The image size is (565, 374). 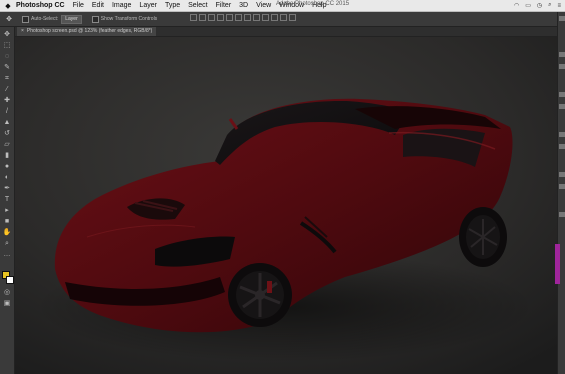 What do you see at coordinates (528, 5) in the screenshot?
I see `battery-icon: ▭` at bounding box center [528, 5].